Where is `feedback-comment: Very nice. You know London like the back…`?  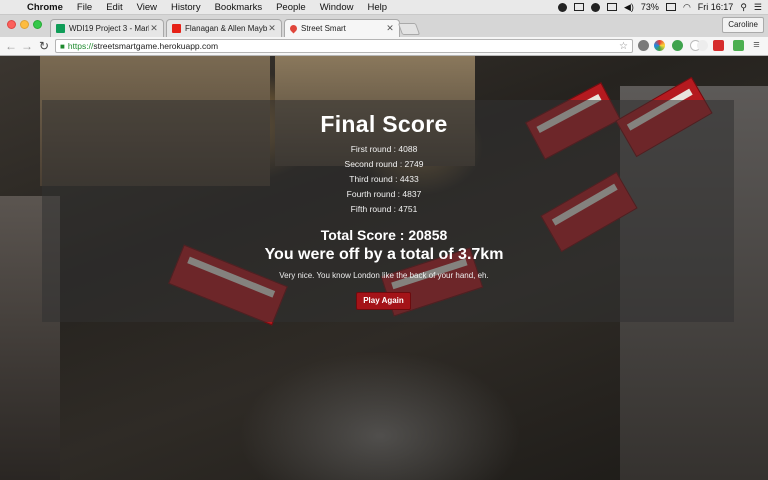 feedback-comment: Very nice. You know London like the back… is located at coordinates (384, 275).